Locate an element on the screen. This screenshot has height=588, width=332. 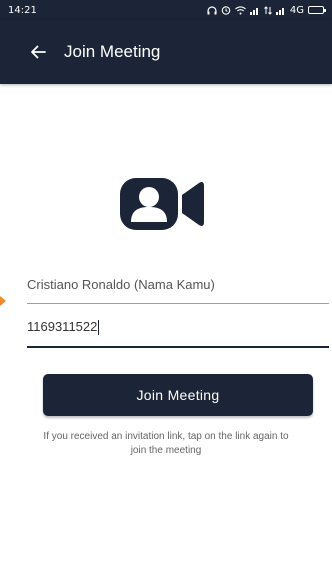
data-transfer-icon is located at coordinates (268, 10).